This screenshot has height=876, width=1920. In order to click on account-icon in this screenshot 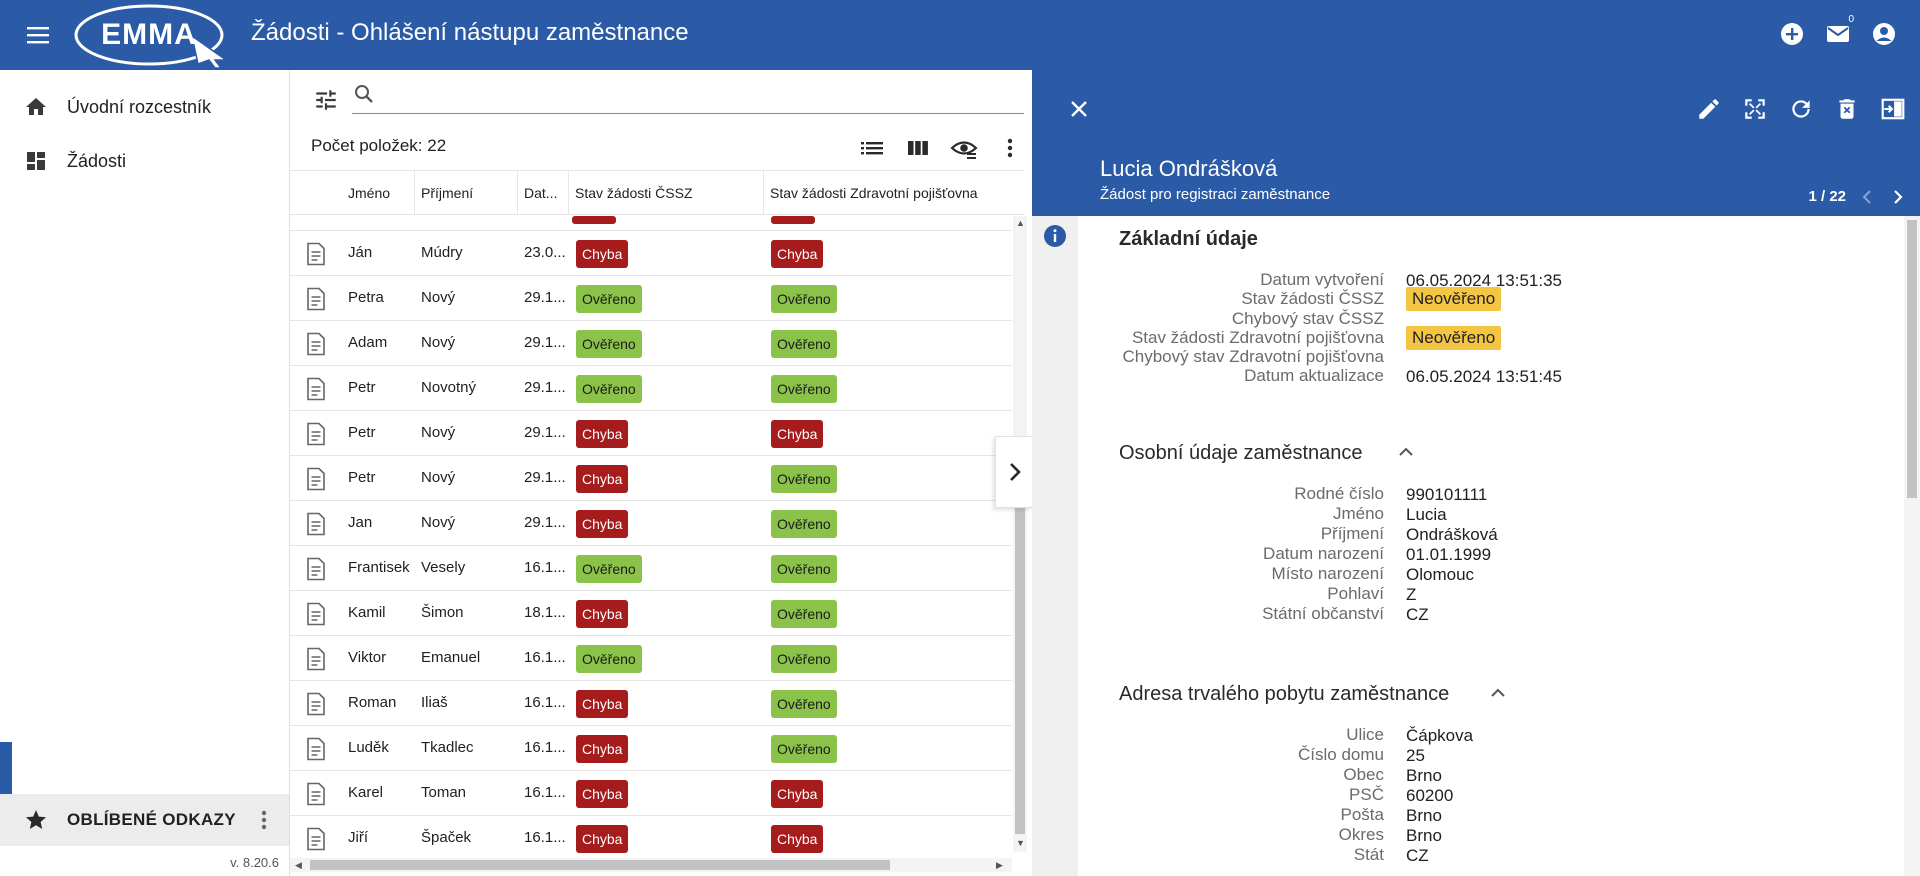, I will do `click(1884, 34)`.